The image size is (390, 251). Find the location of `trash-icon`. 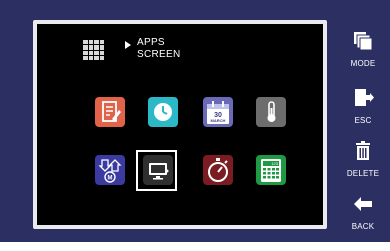

trash-icon is located at coordinates (363, 150).